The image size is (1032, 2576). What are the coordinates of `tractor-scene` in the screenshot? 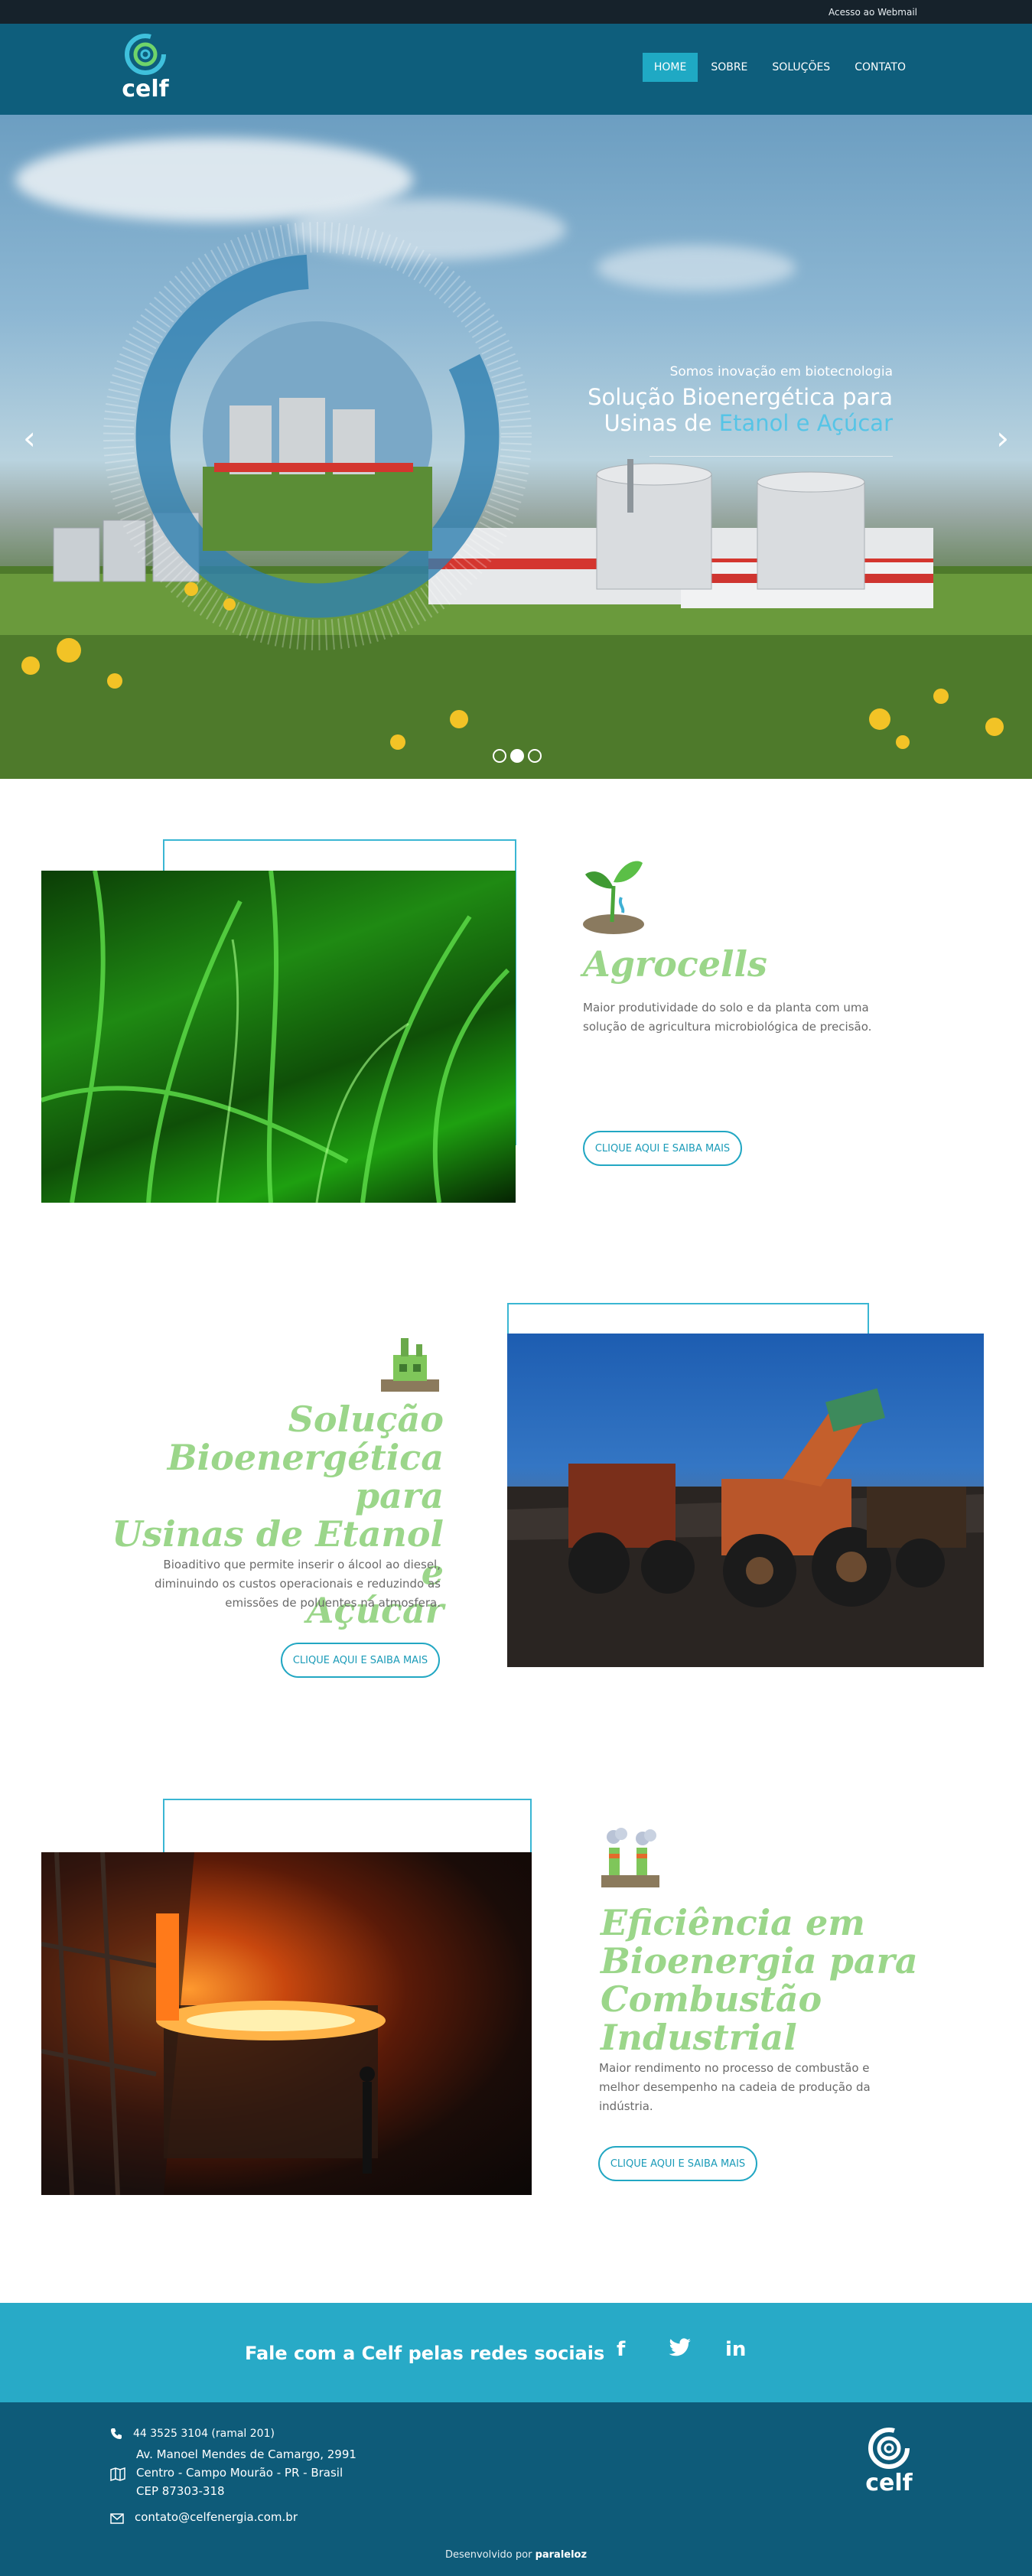 It's located at (746, 1528).